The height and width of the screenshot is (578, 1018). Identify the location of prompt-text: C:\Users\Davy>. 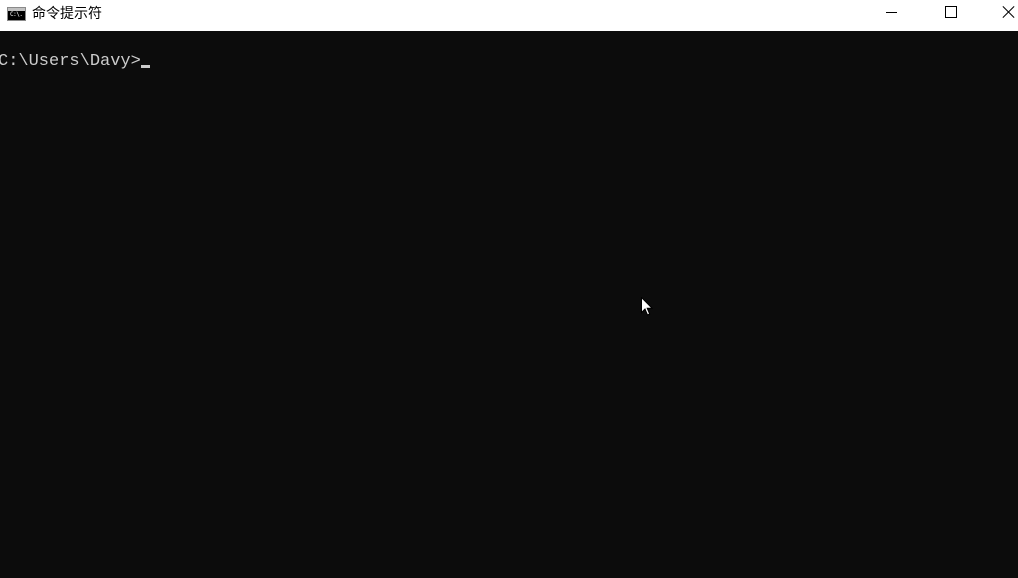
(70, 61).